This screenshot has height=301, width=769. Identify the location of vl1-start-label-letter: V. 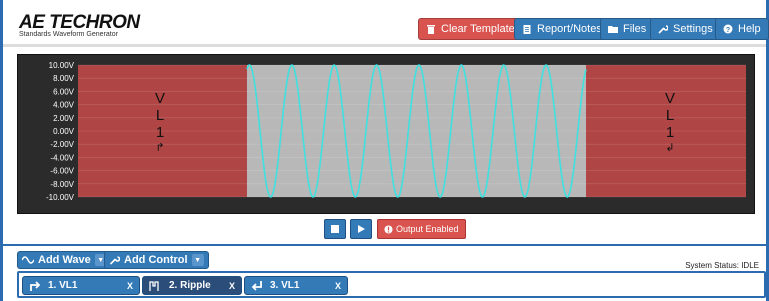
(160, 98).